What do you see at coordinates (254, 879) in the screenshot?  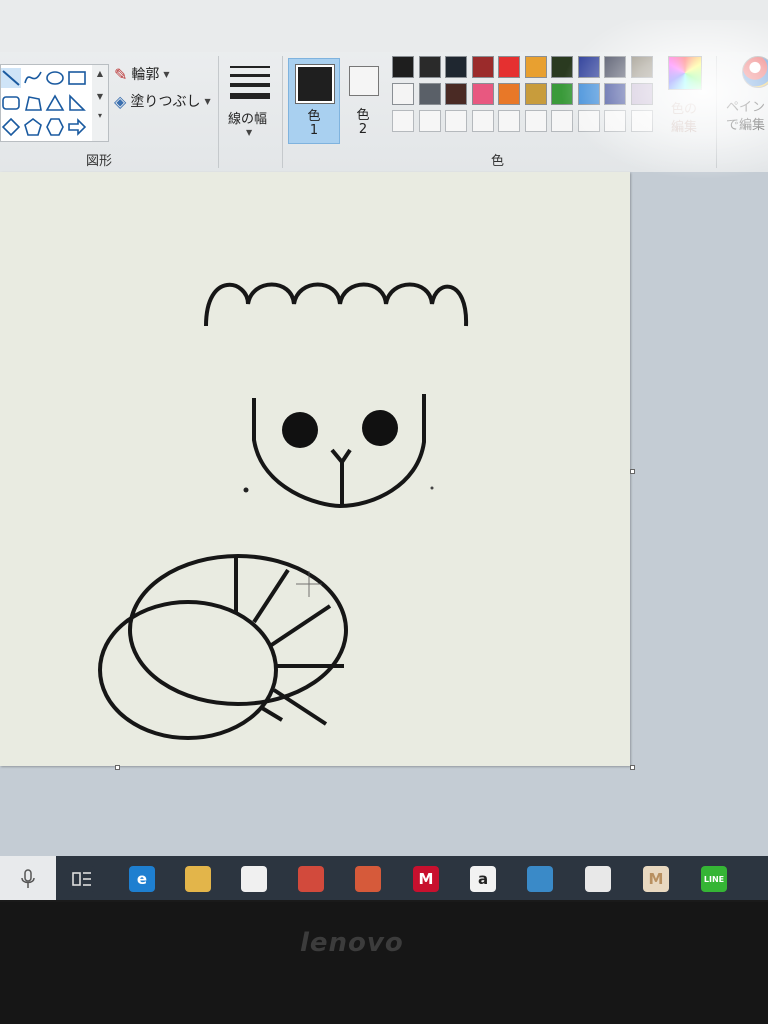 I see `taskbar-store` at bounding box center [254, 879].